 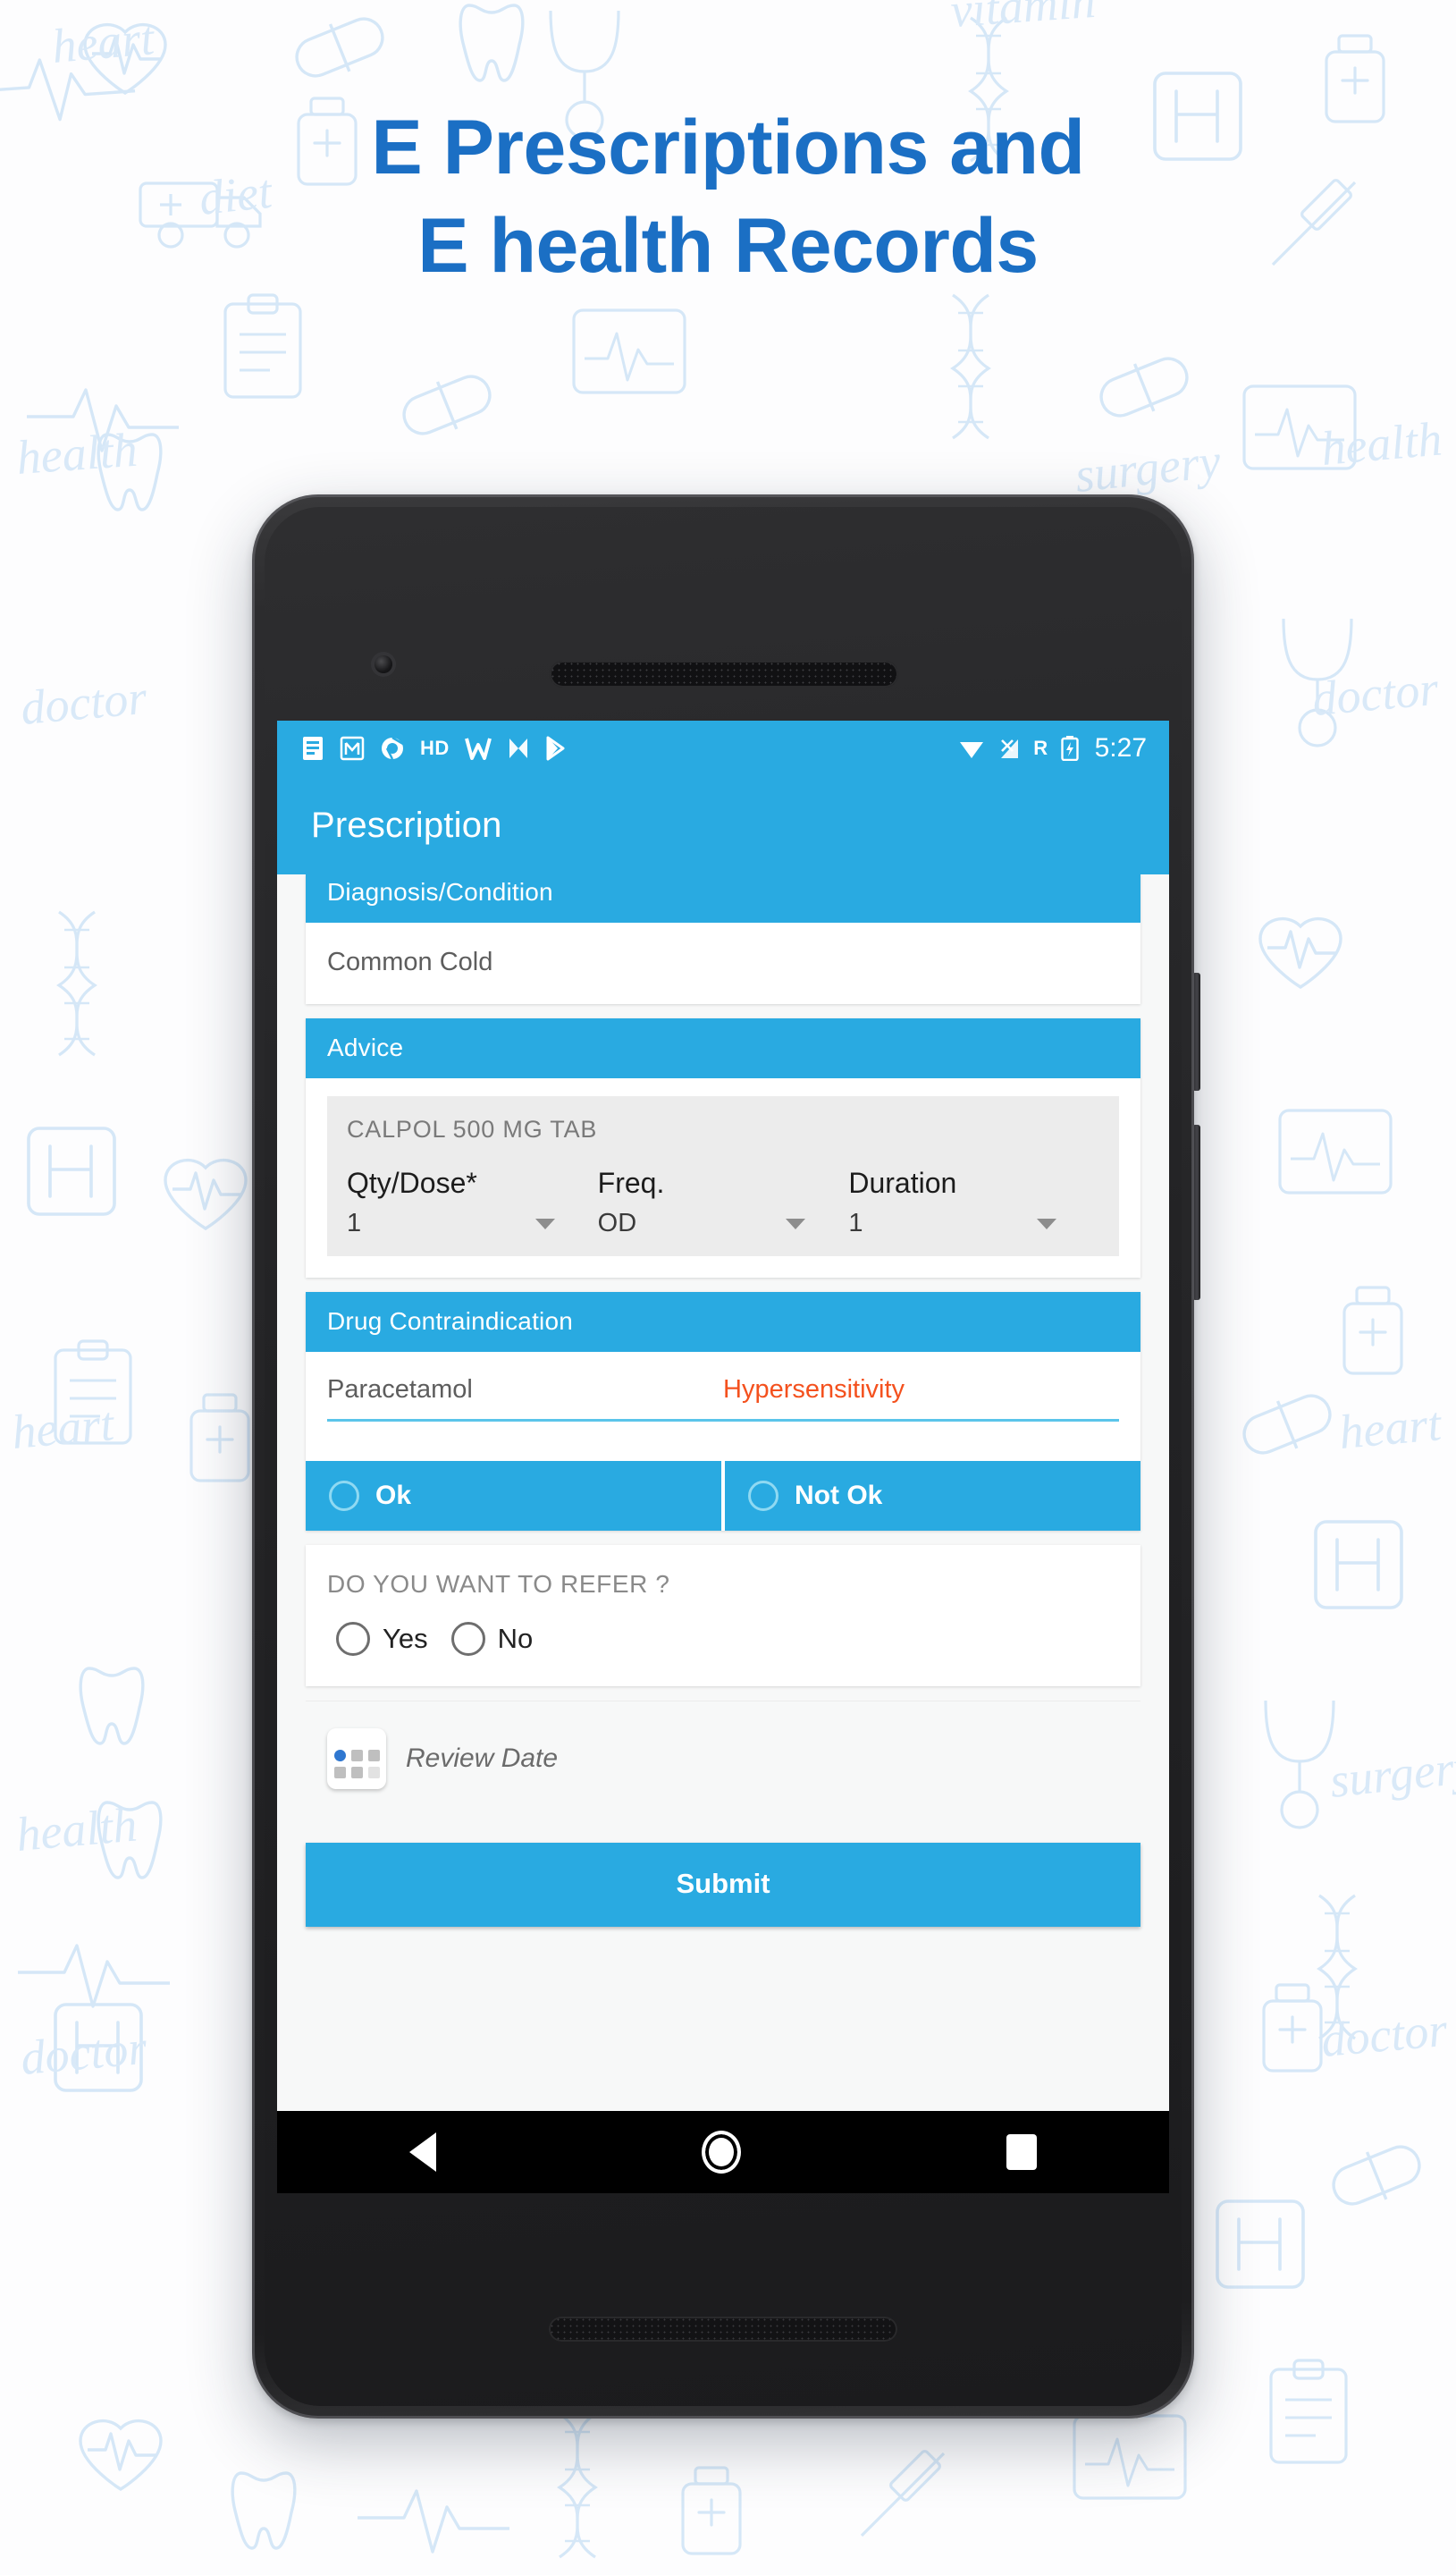 I want to click on submit-button: Submit, so click(x=723, y=1885).